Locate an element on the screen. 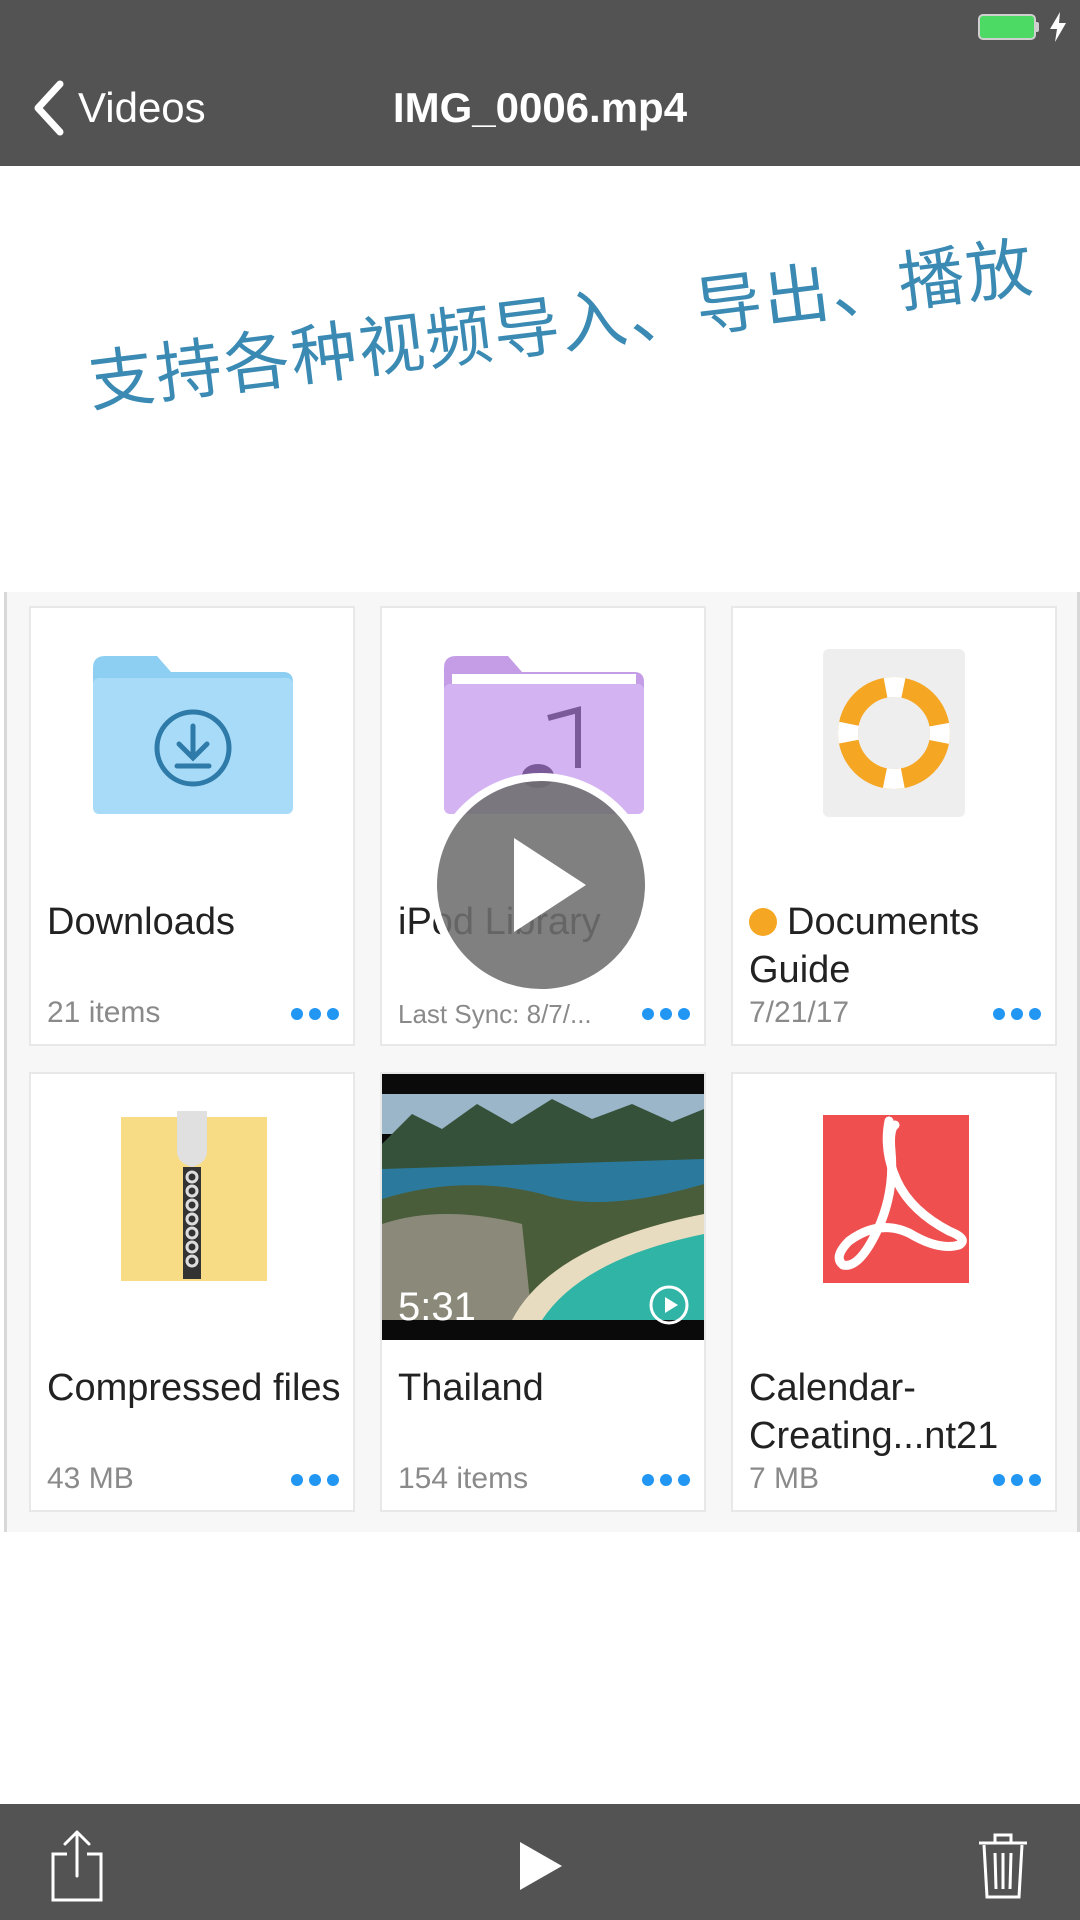 The height and width of the screenshot is (1920, 1080). tag-dot is located at coordinates (763, 922).